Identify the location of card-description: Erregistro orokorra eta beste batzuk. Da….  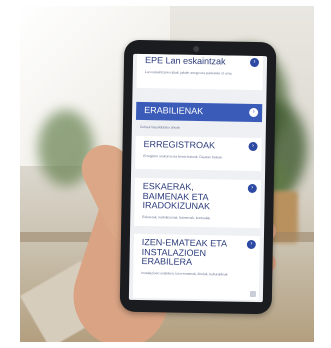
(183, 156).